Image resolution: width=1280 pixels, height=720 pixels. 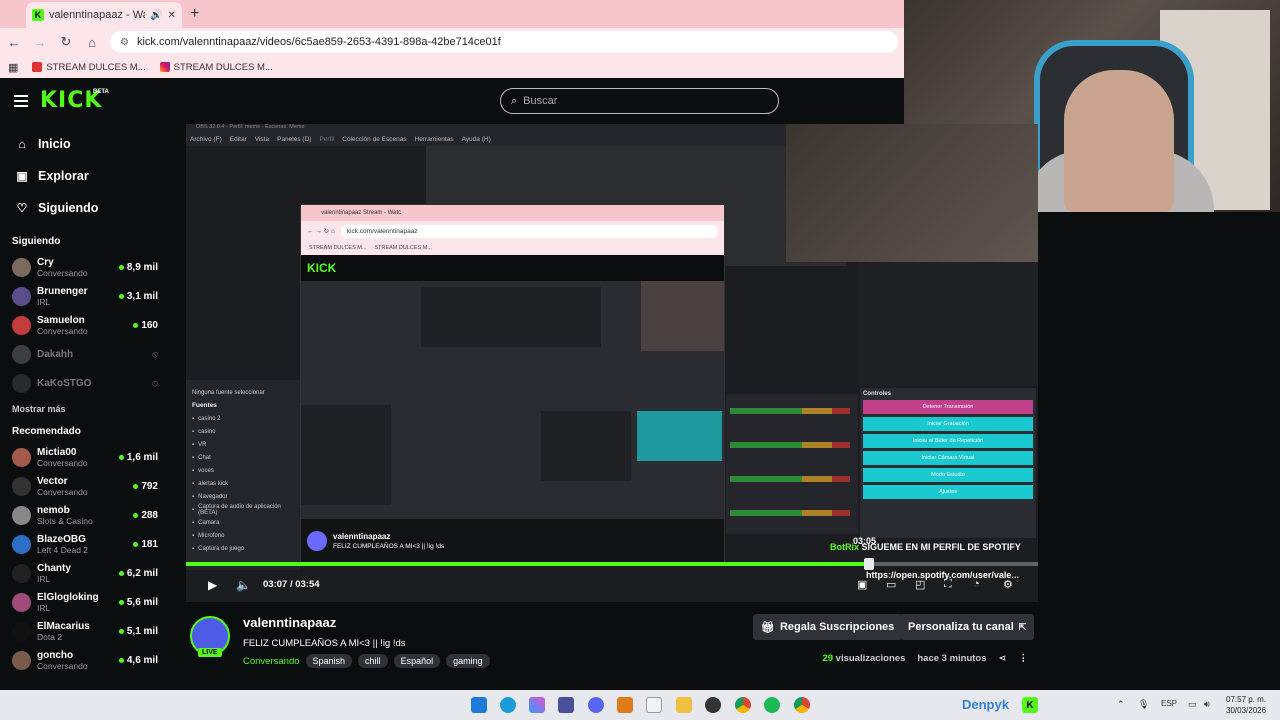 What do you see at coordinates (743, 705) in the screenshot?
I see `chrome-icon` at bounding box center [743, 705].